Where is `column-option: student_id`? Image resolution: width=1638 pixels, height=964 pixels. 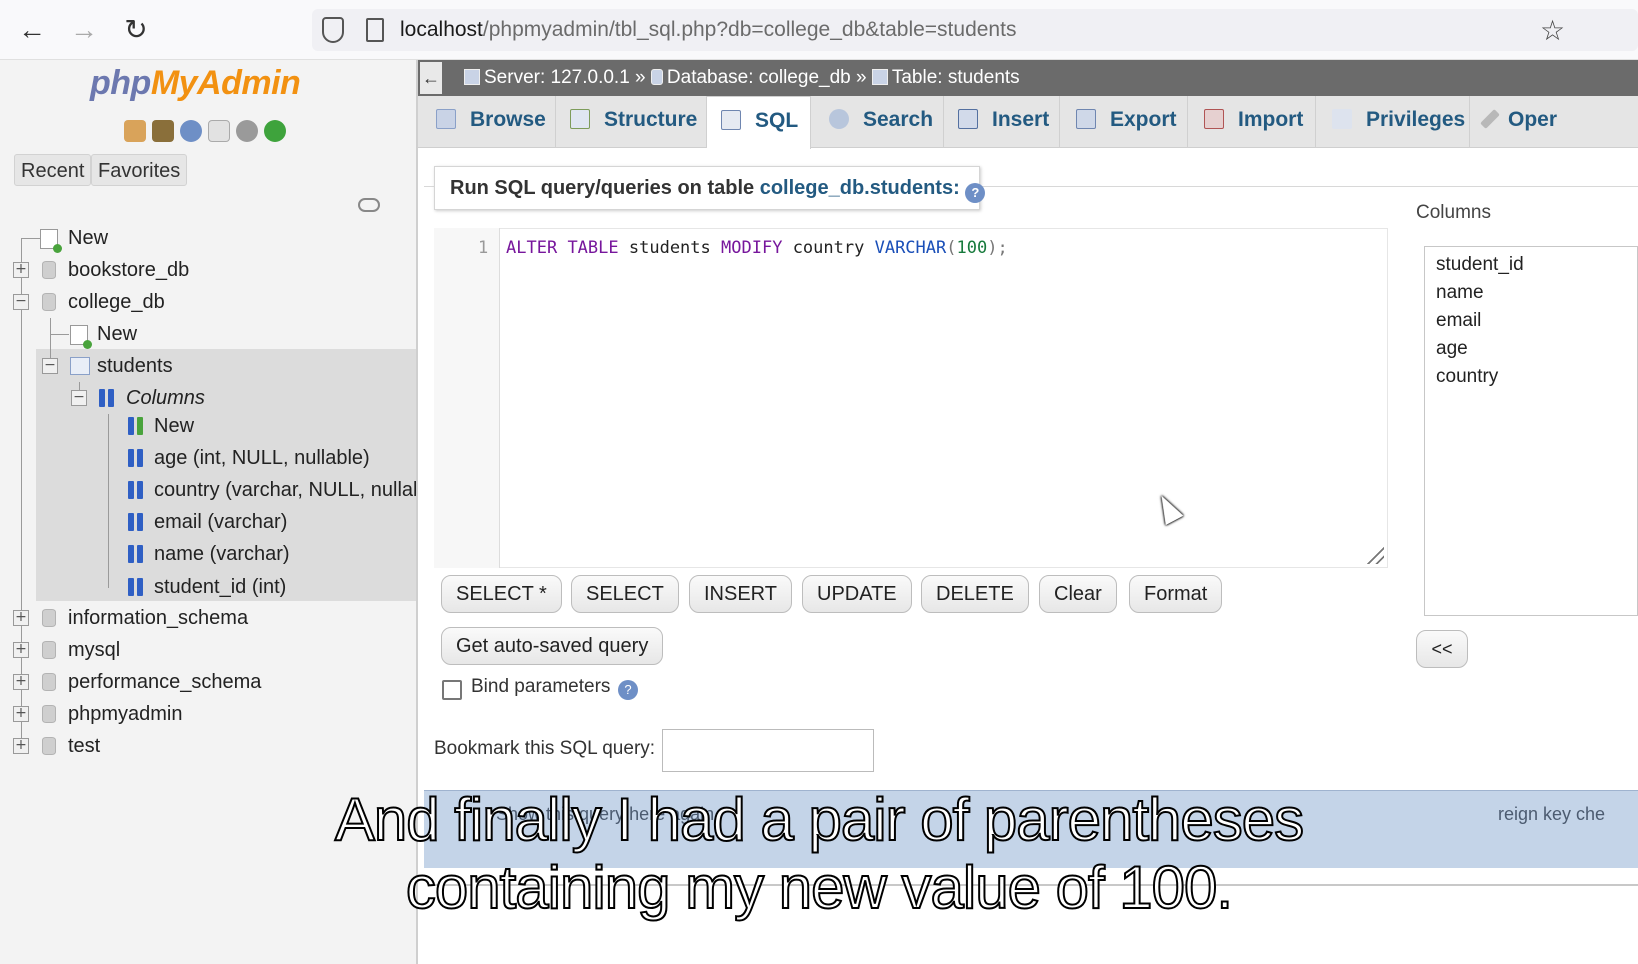 column-option: student_id is located at coordinates (1480, 265).